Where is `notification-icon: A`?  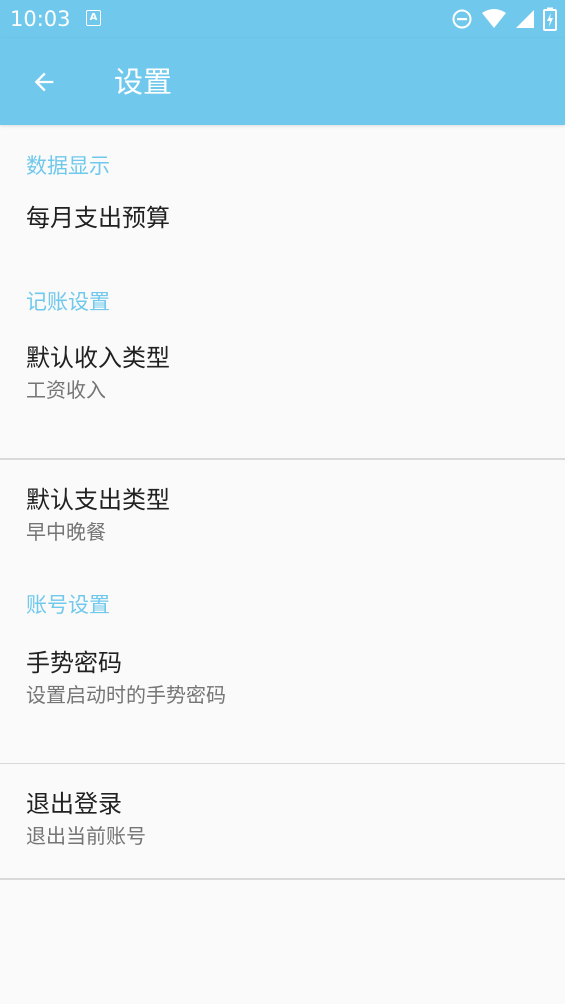 notification-icon: A is located at coordinates (93, 18).